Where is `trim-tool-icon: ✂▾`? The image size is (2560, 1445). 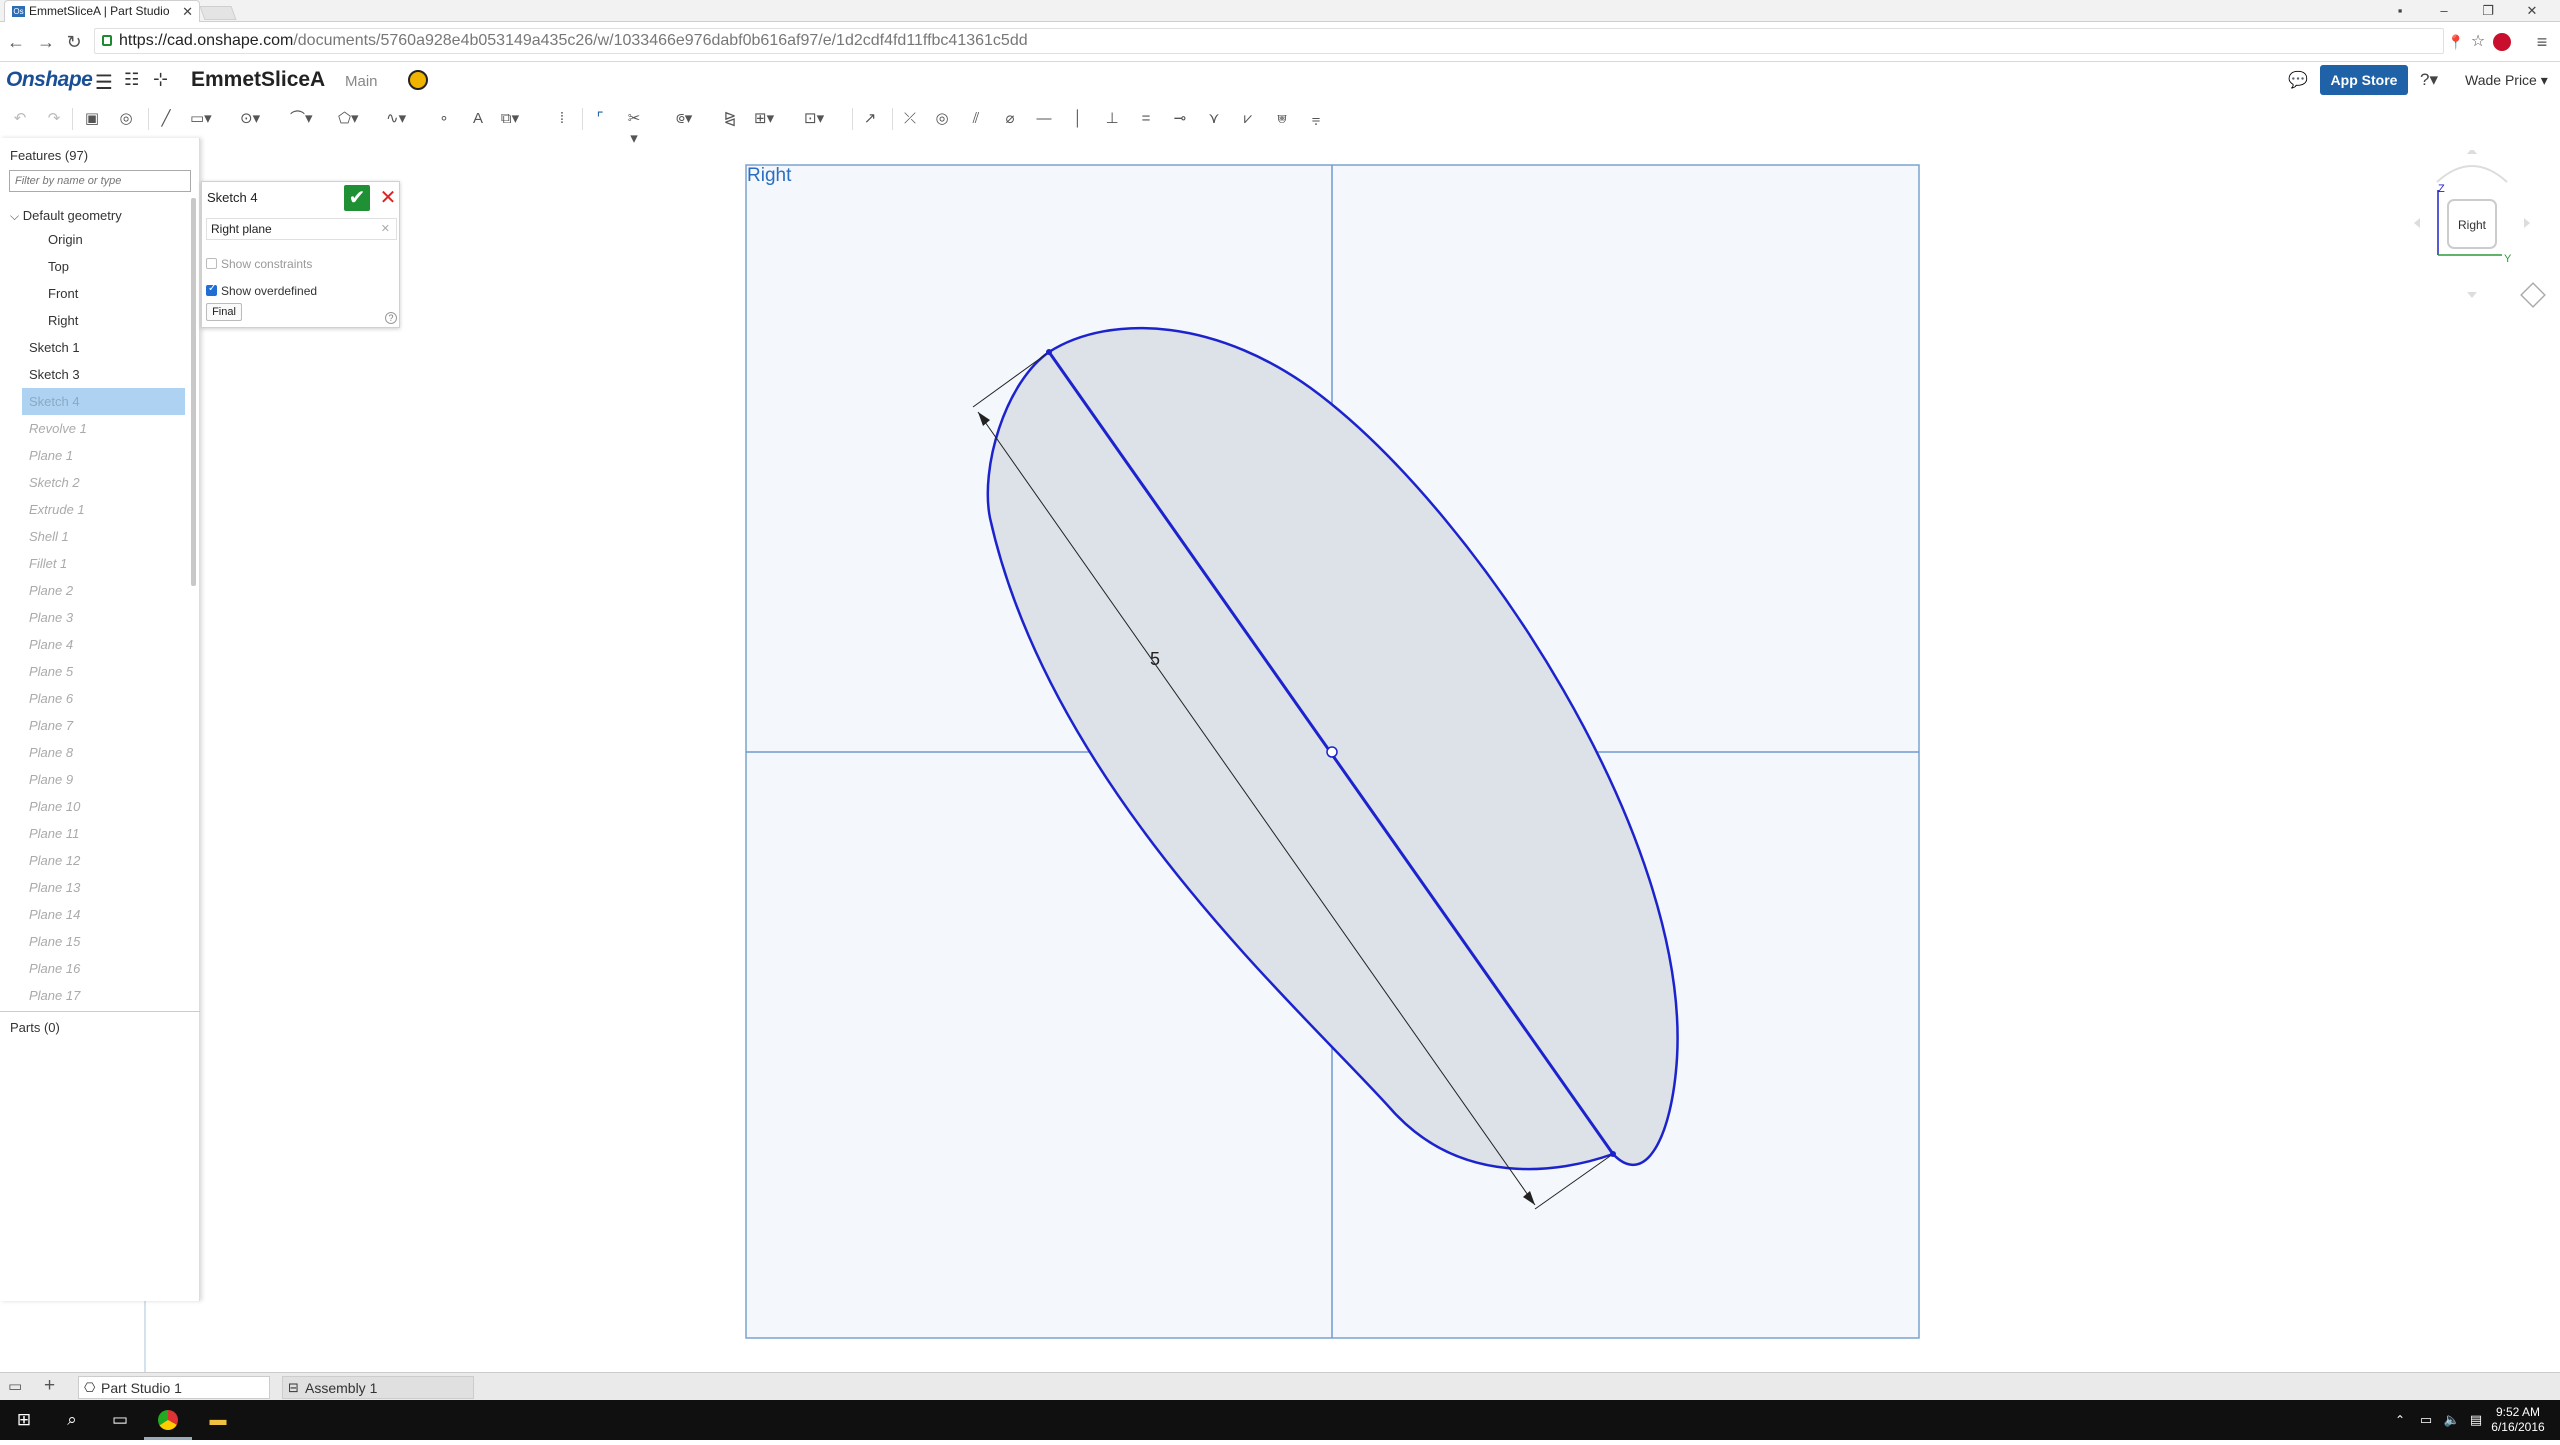 trim-tool-icon: ✂▾ is located at coordinates (634, 128).